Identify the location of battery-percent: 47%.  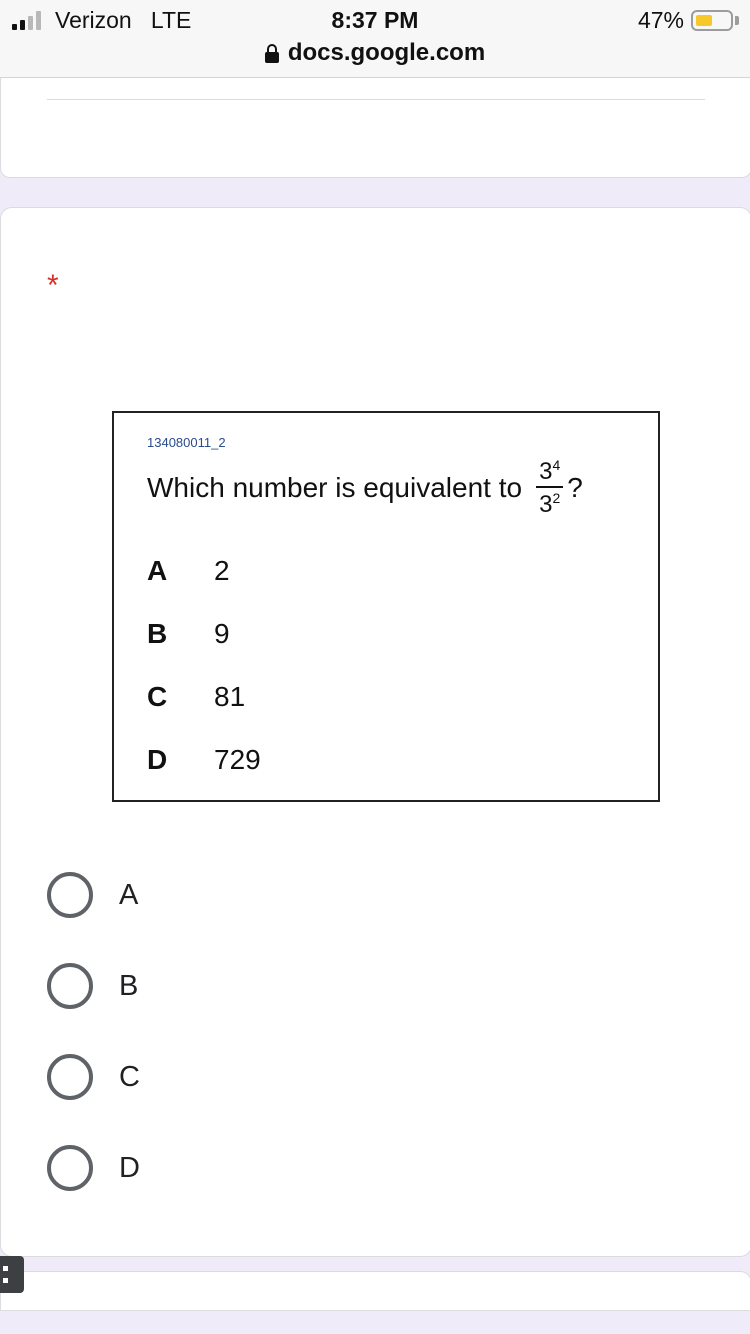
(660, 20).